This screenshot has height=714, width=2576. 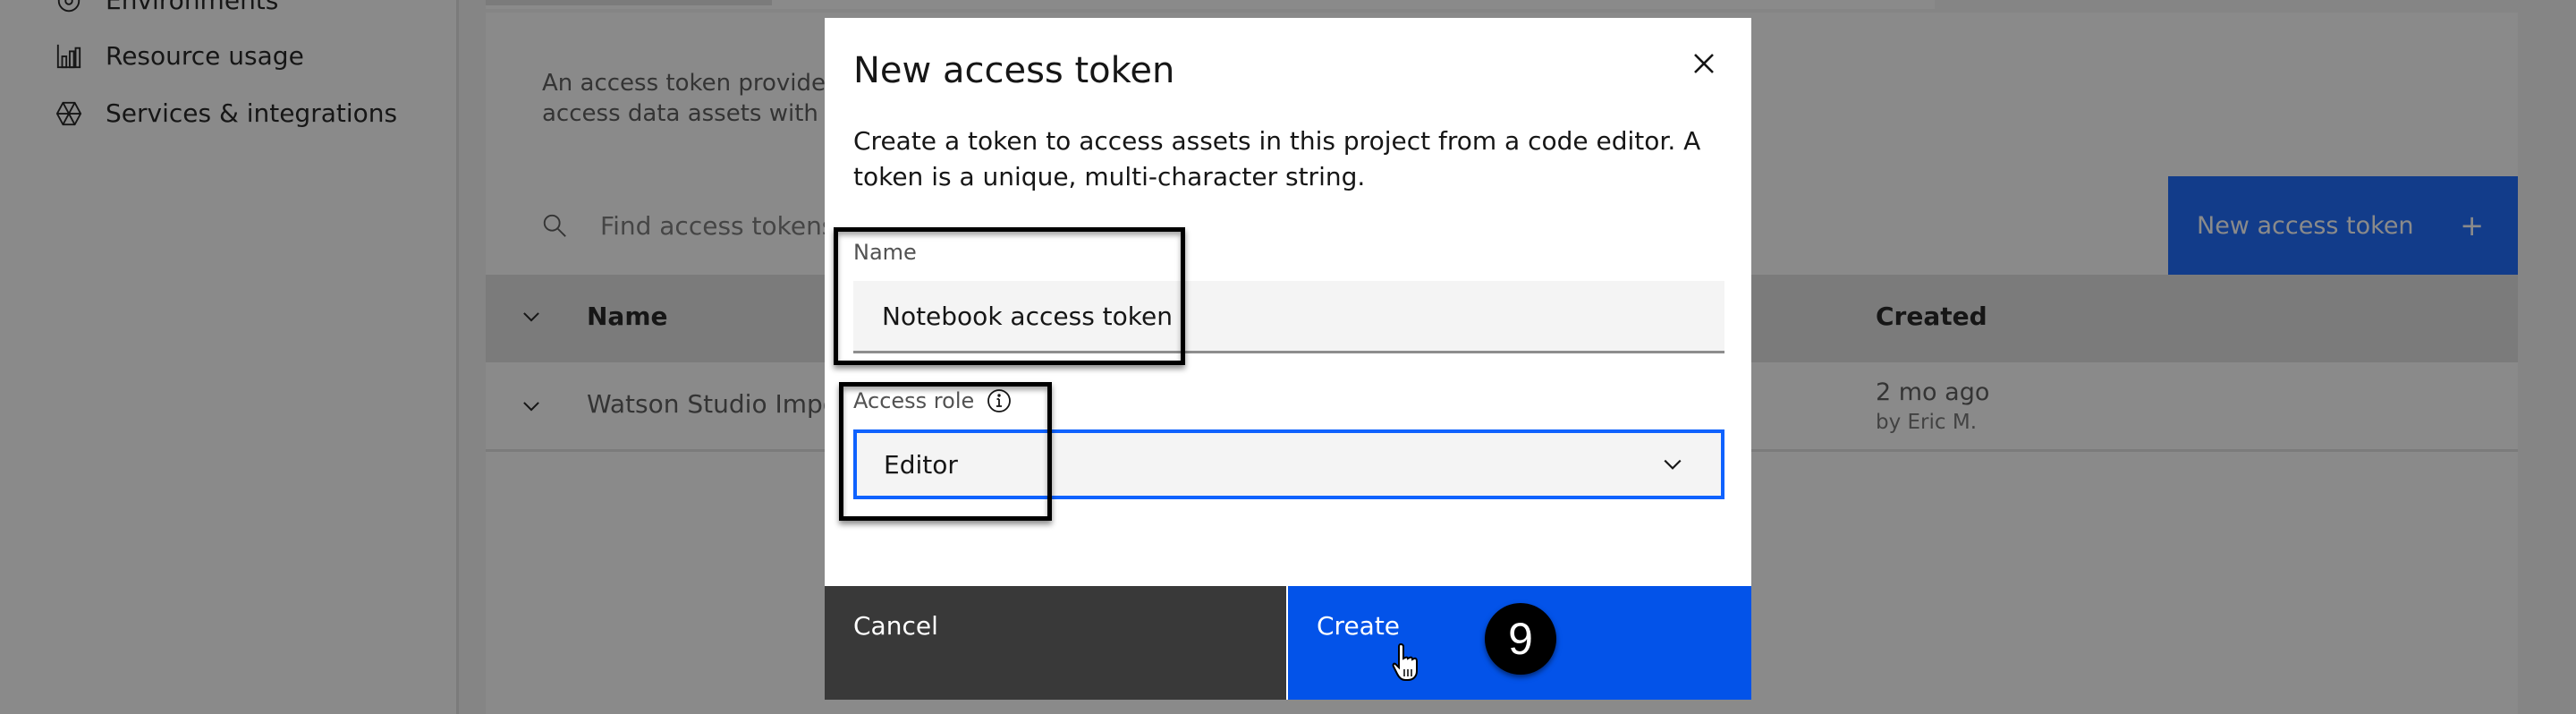 I want to click on name-field-label: Name, so click(x=885, y=252).